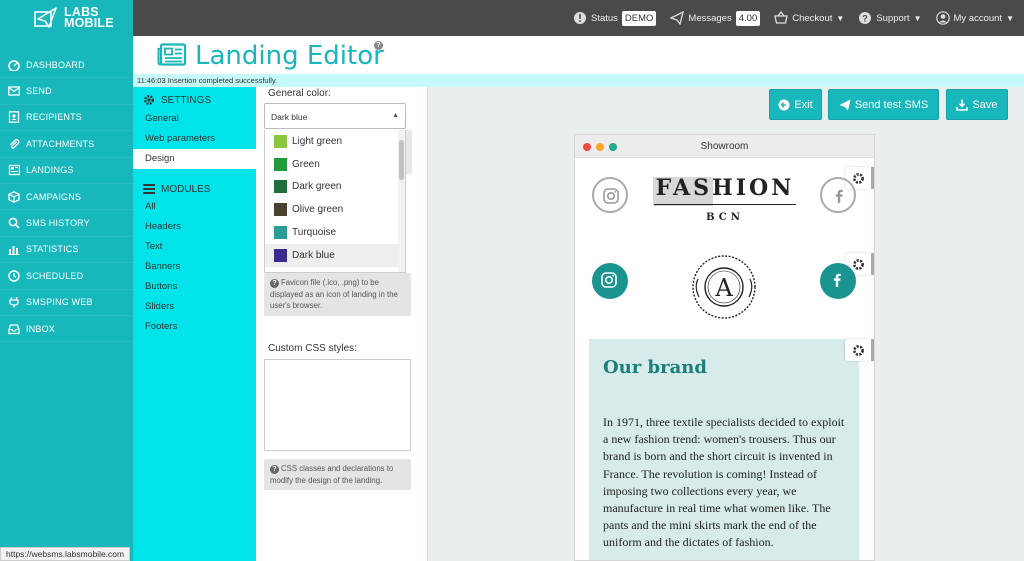 This screenshot has height=561, width=1024. What do you see at coordinates (838, 281) in the screenshot?
I see `facebook-icon` at bounding box center [838, 281].